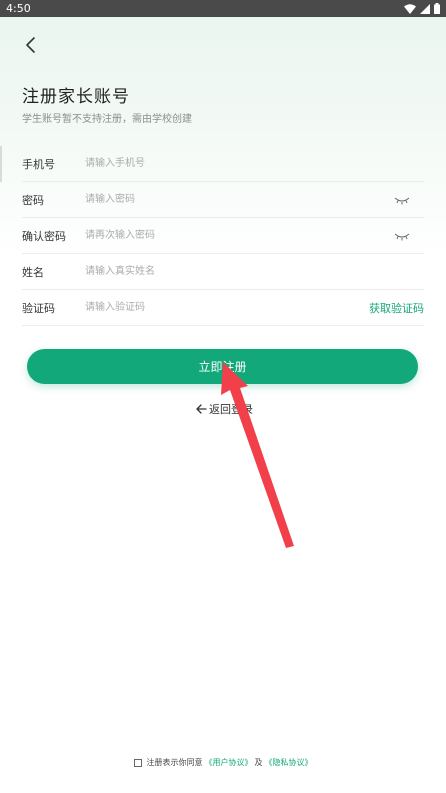 The width and height of the screenshot is (446, 793). Describe the element at coordinates (31, 45) in the screenshot. I see `back-arrow-icon` at that location.